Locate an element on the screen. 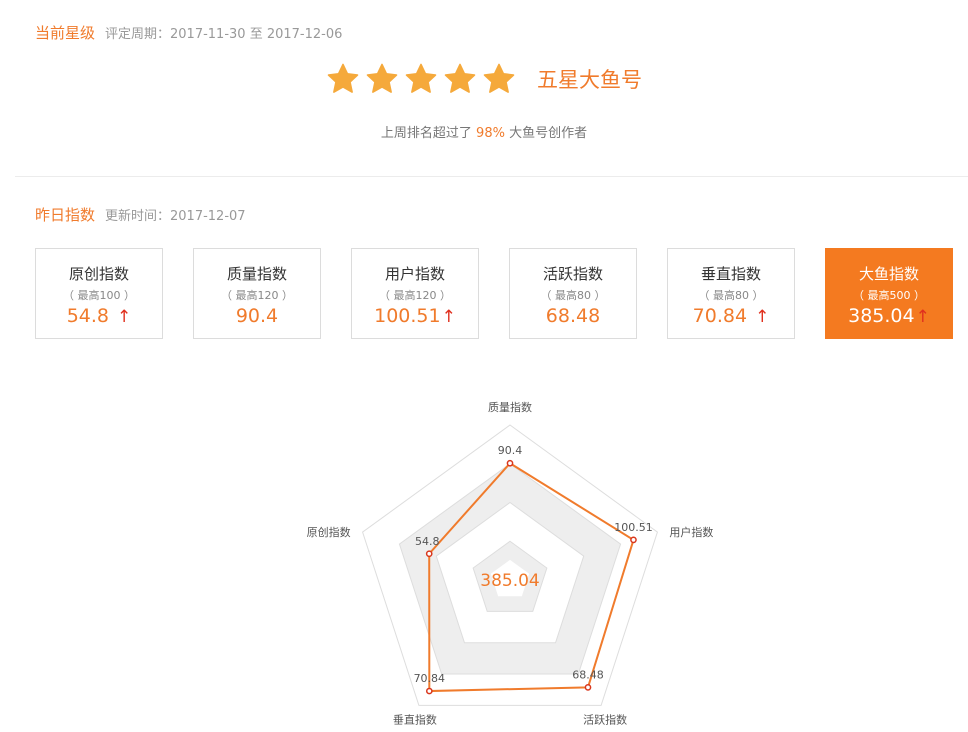  index-card-name: 用户指数 is located at coordinates (414, 274).